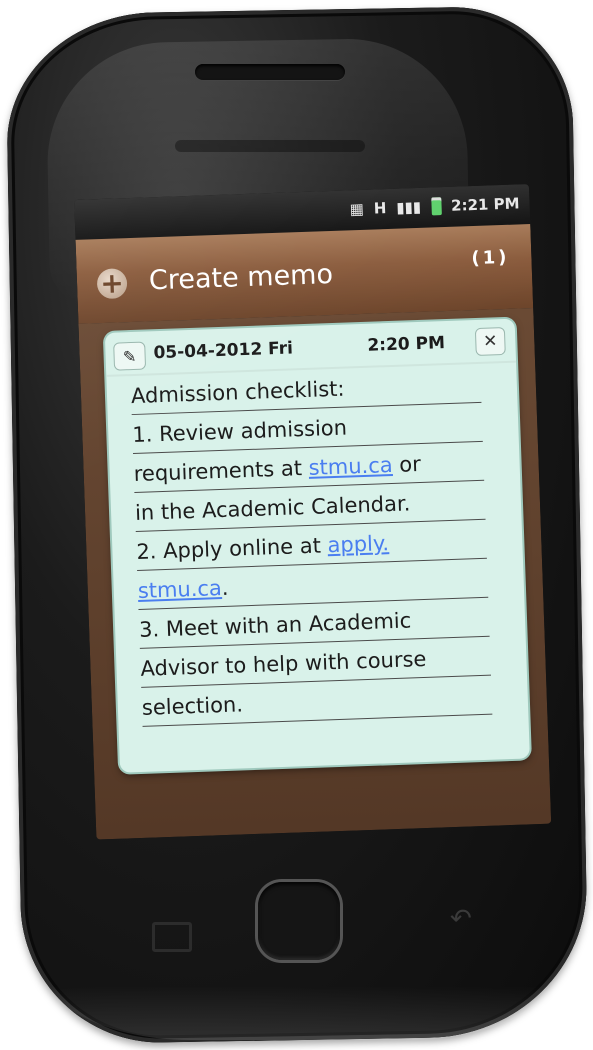  What do you see at coordinates (192, 706) in the screenshot?
I see `memo-line-text: selection.` at bounding box center [192, 706].